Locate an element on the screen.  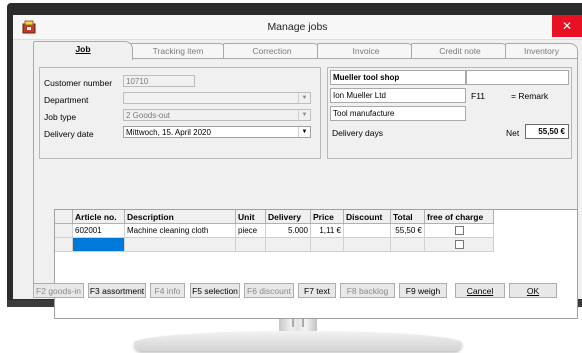
f5-selection-button: F5 selection is located at coordinates (215, 290).